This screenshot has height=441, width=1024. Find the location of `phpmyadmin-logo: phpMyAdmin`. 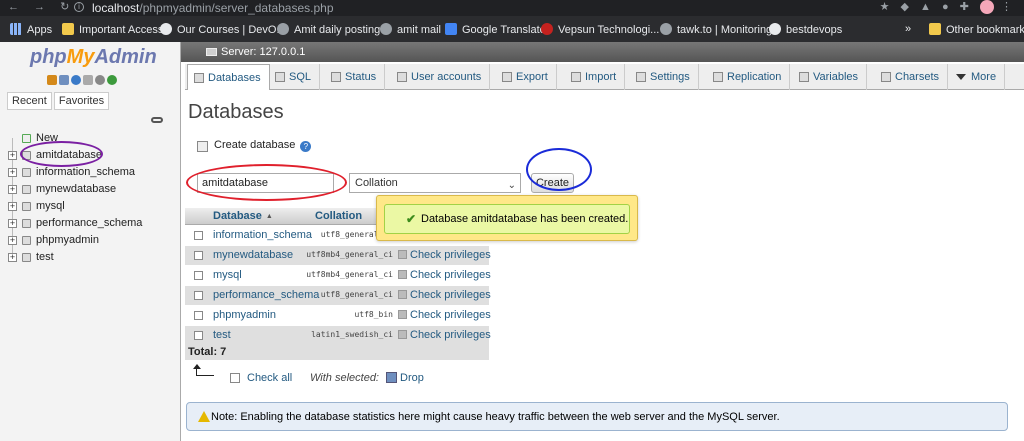

phpmyadmin-logo: phpMyAdmin is located at coordinates (93, 57).